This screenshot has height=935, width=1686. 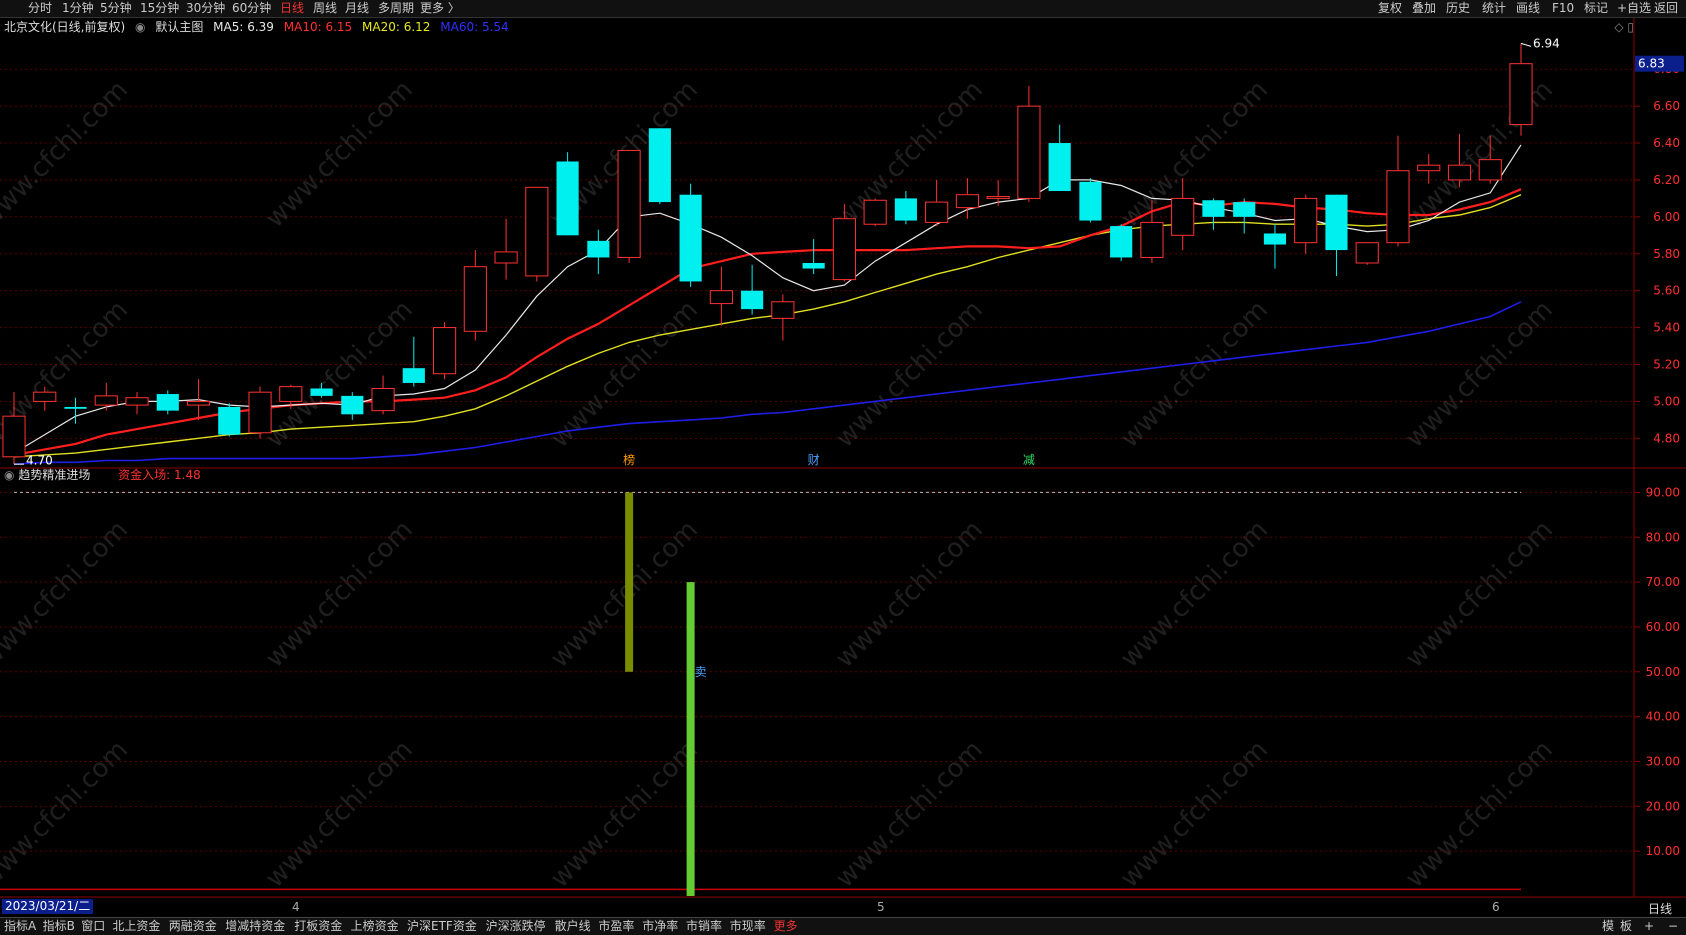 I want to click on price-tick-label: 6.60, so click(x=1666, y=106).